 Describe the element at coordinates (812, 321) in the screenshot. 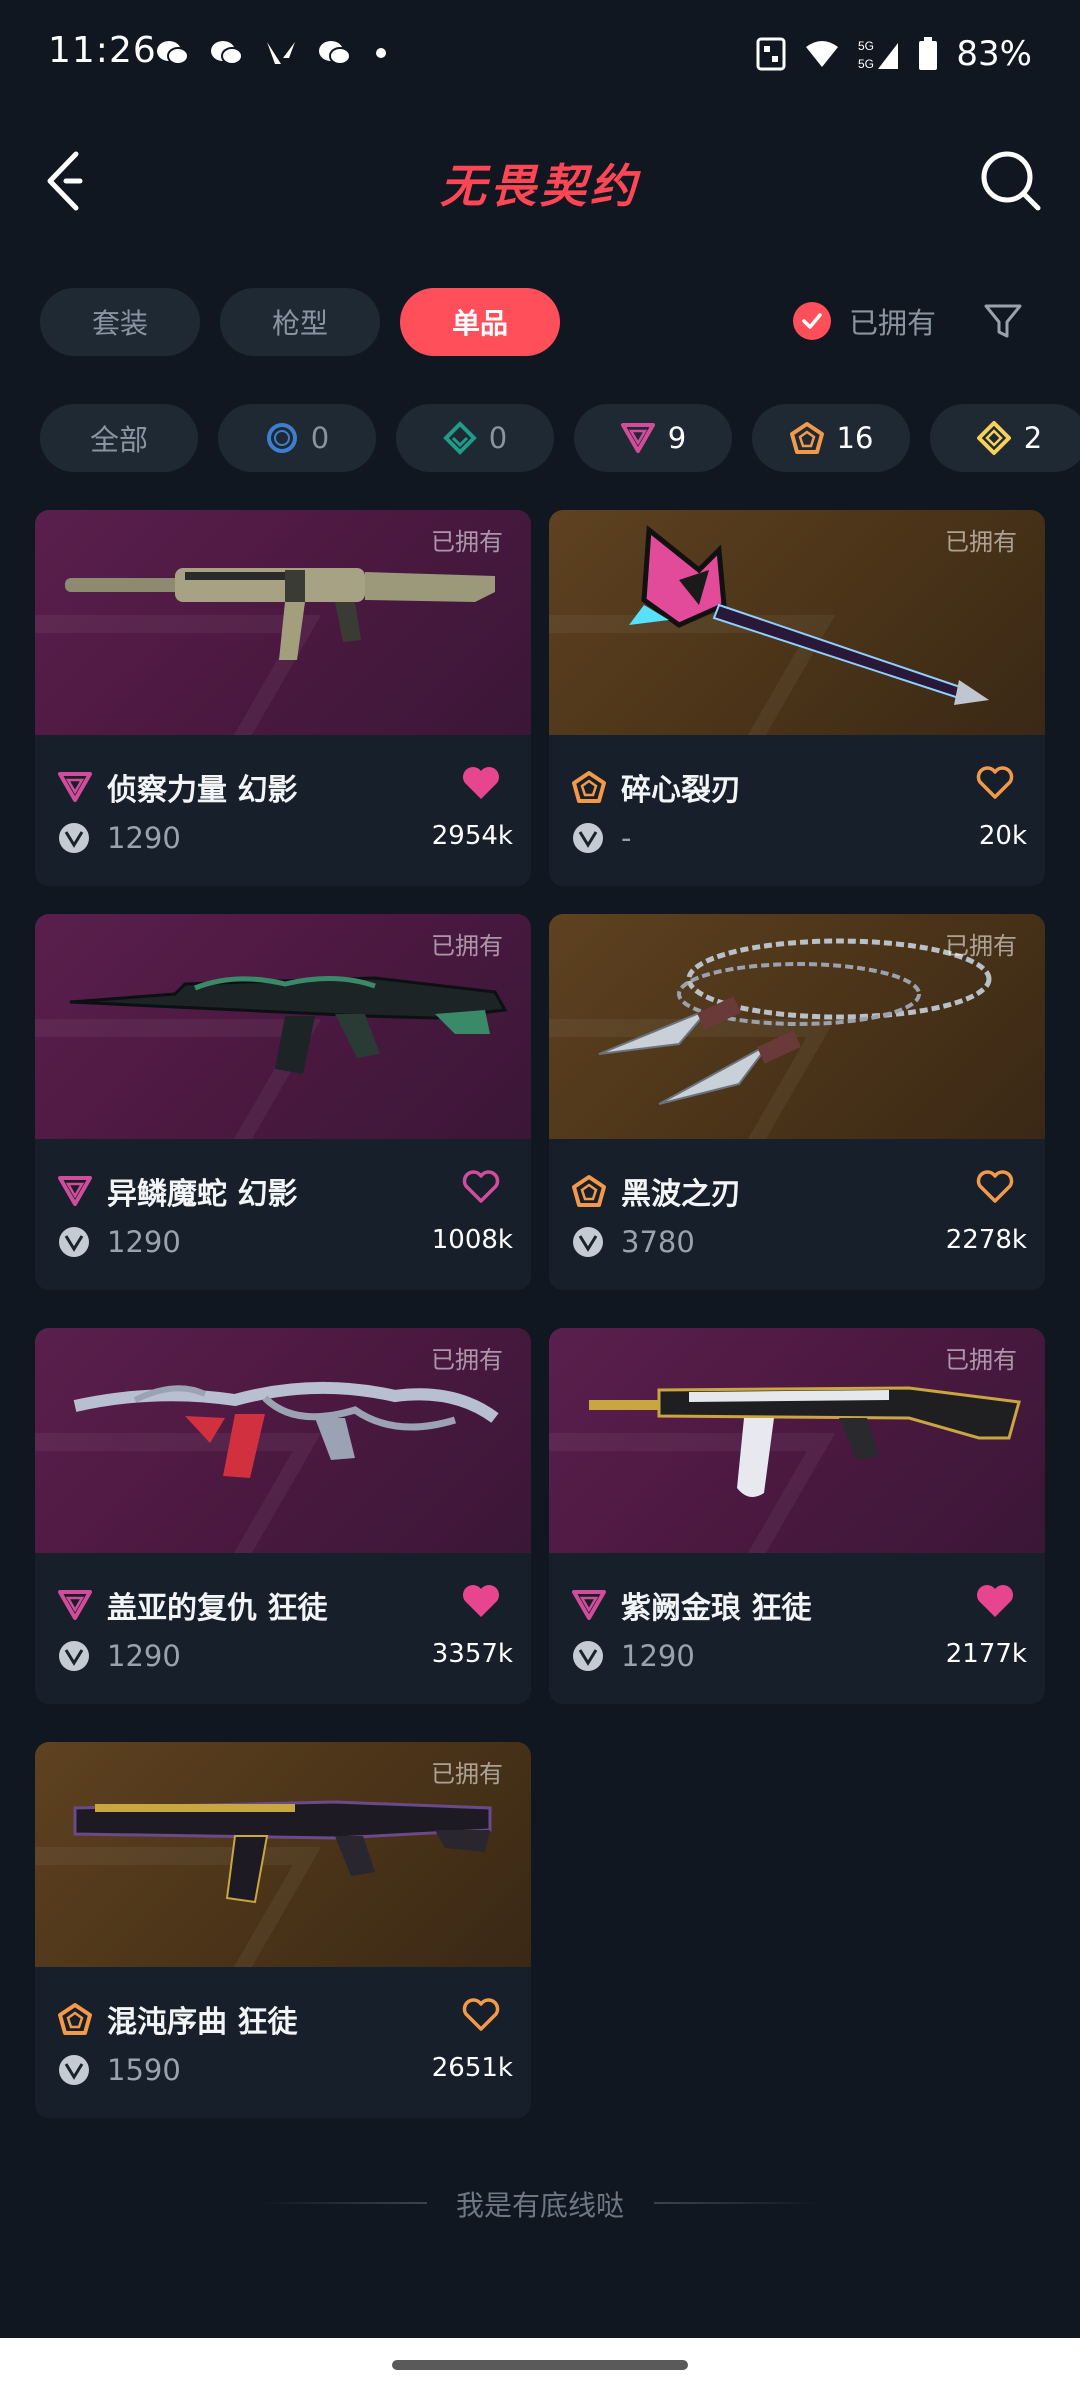

I see `check-icon` at that location.